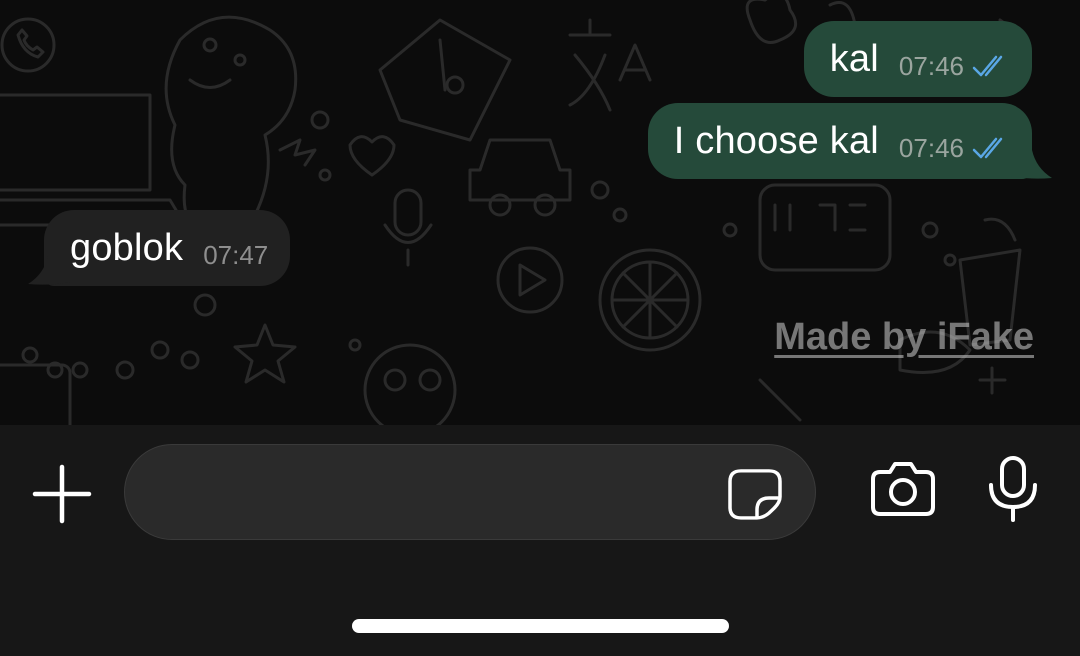  What do you see at coordinates (1013, 489) in the screenshot?
I see `microphone-icon` at bounding box center [1013, 489].